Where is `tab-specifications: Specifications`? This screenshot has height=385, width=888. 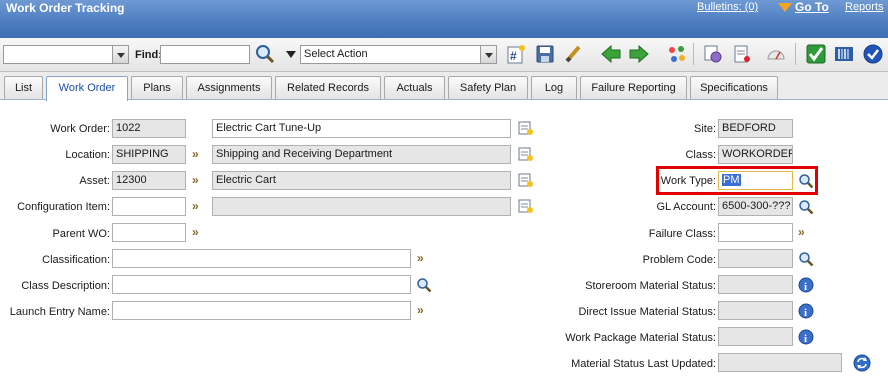
tab-specifications: Specifications is located at coordinates (734, 87).